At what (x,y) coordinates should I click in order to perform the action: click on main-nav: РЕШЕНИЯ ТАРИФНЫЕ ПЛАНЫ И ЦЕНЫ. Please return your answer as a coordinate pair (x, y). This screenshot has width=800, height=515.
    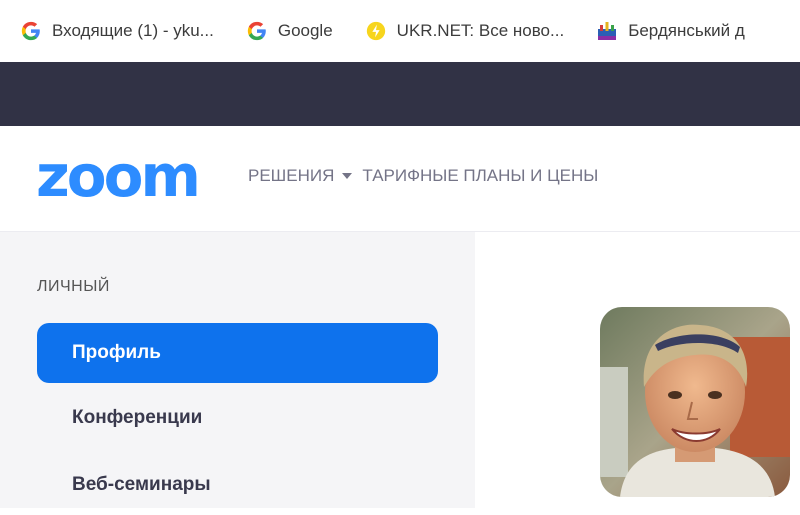
    Looking at the image, I should click on (423, 176).